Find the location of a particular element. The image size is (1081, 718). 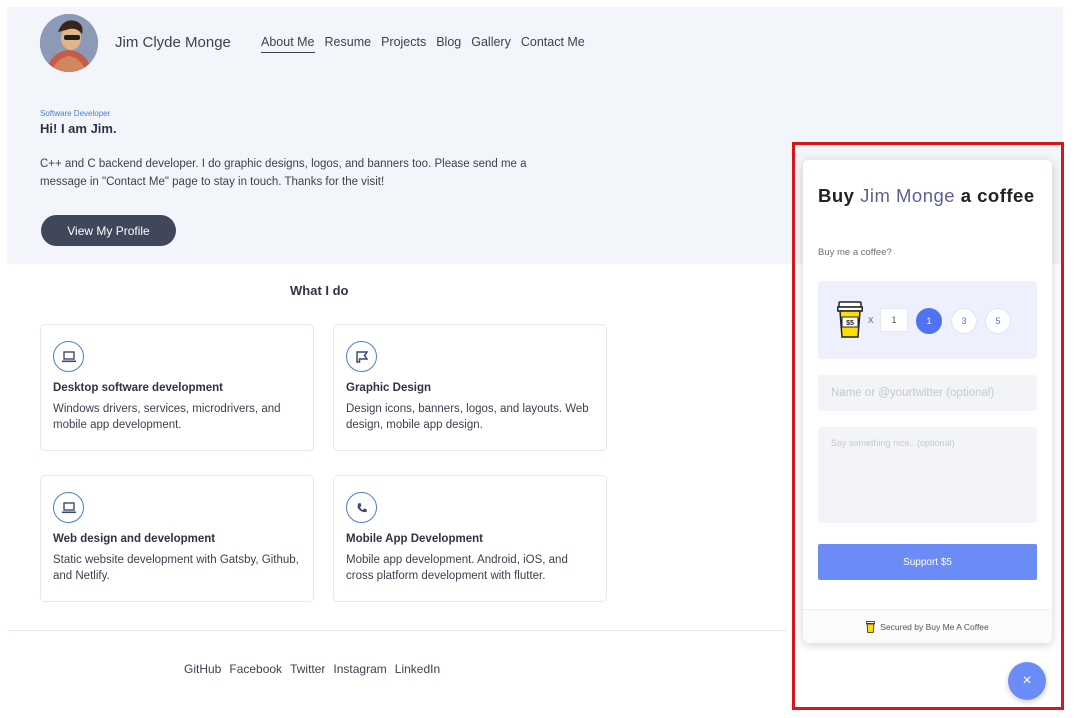

close-icon: × is located at coordinates (1027, 681).